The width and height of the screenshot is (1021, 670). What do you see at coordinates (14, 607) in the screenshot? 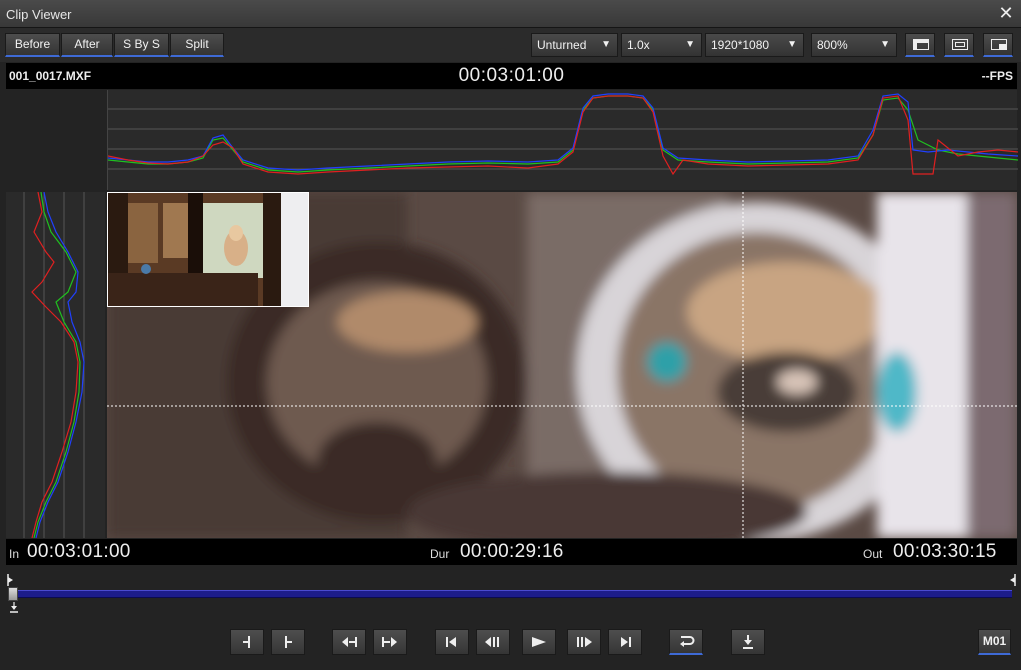
I see `marker-drop-icon` at bounding box center [14, 607].